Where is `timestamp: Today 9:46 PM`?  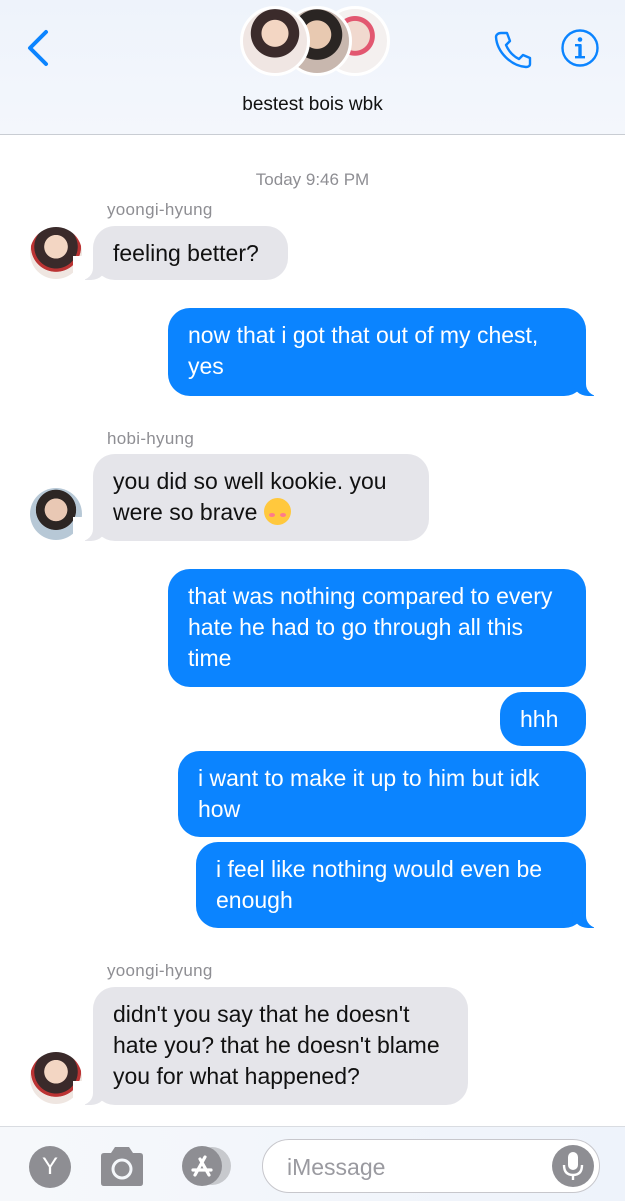 timestamp: Today 9:46 PM is located at coordinates (312, 179).